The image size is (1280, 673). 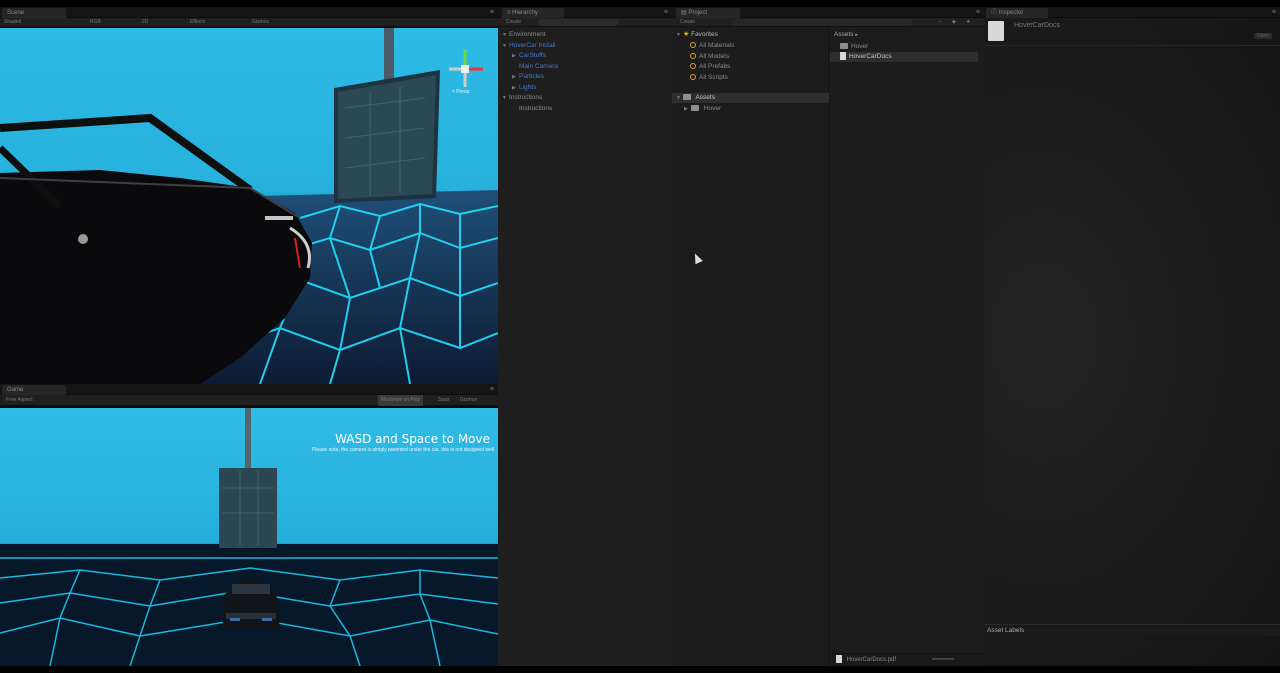 What do you see at coordinates (460, 92) in the screenshot?
I see `perspective-label: < Persp` at bounding box center [460, 92].